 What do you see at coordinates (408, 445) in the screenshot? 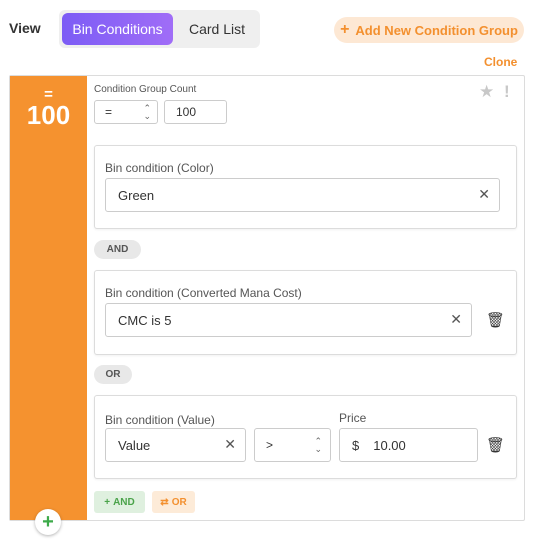
I see `price-input: $ 10.00` at bounding box center [408, 445].